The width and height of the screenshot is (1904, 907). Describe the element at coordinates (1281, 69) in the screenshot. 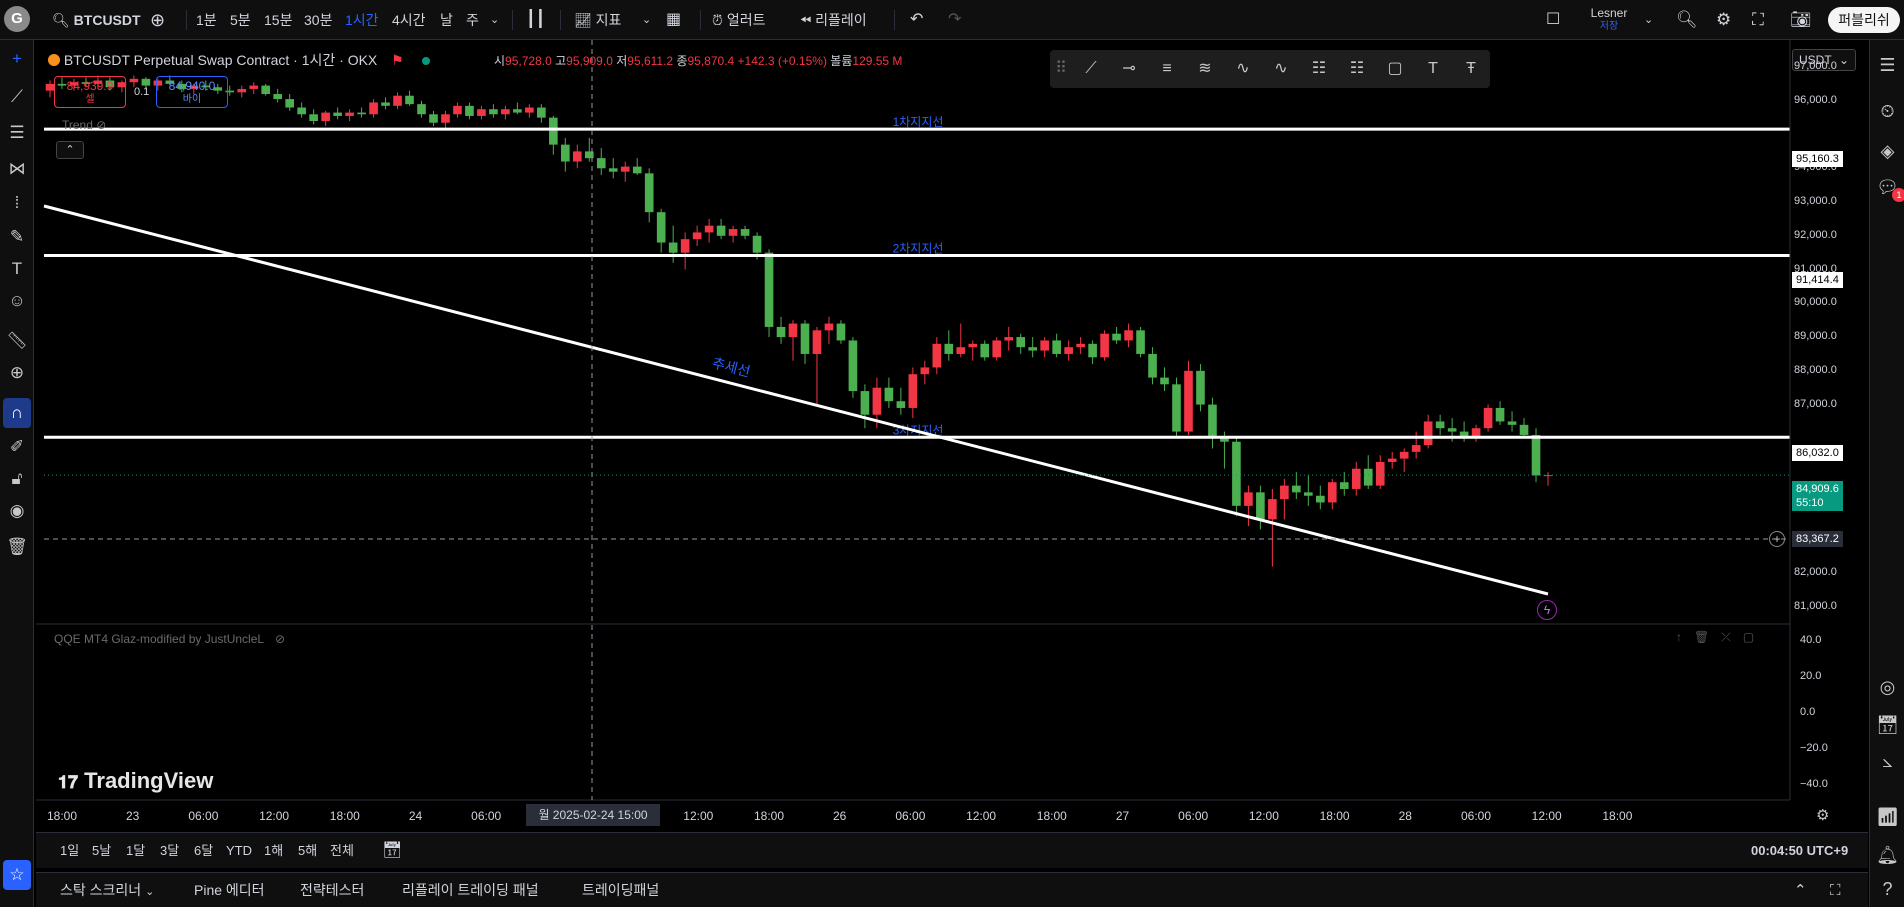

I see `abc-pattern-icon: ∿` at that location.